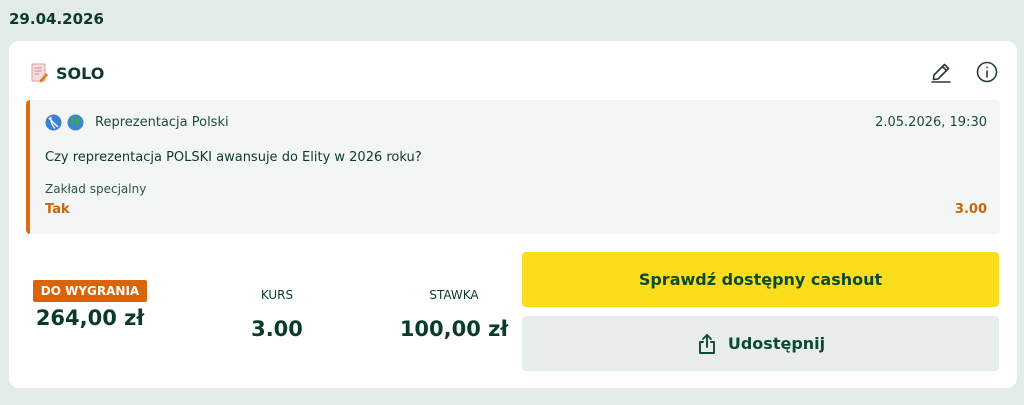  What do you see at coordinates (90, 305) in the screenshot?
I see `potential-win: DO WYGRANIA 264,00 zł` at bounding box center [90, 305].